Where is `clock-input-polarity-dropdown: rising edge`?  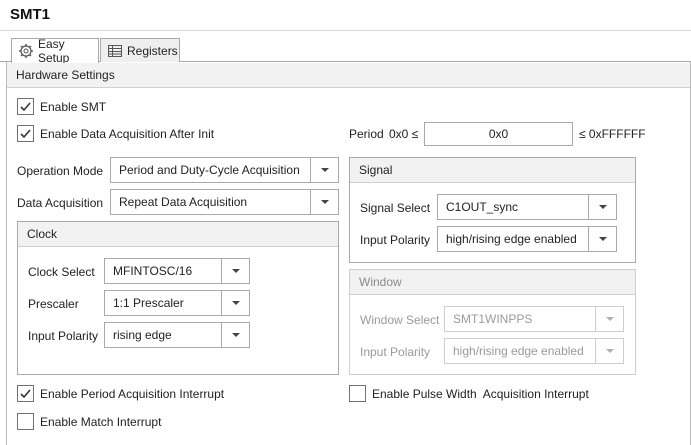
clock-input-polarity-dropdown: rising edge is located at coordinates (177, 335).